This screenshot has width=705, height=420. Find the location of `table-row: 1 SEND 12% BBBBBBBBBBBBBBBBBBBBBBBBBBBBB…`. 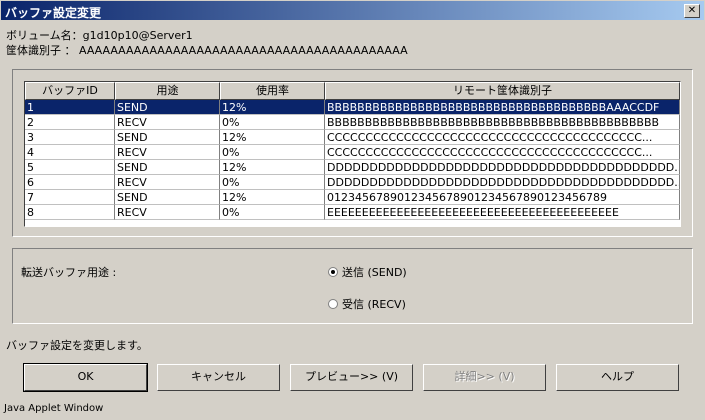

table-row: 1 SEND 12% BBBBBBBBBBBBBBBBBBBBBBBBBBBBB… is located at coordinates (352, 107).